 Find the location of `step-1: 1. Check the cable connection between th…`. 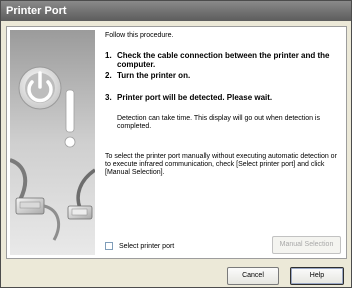

step-1: 1. Check the cable connection between th… is located at coordinates (224, 61).